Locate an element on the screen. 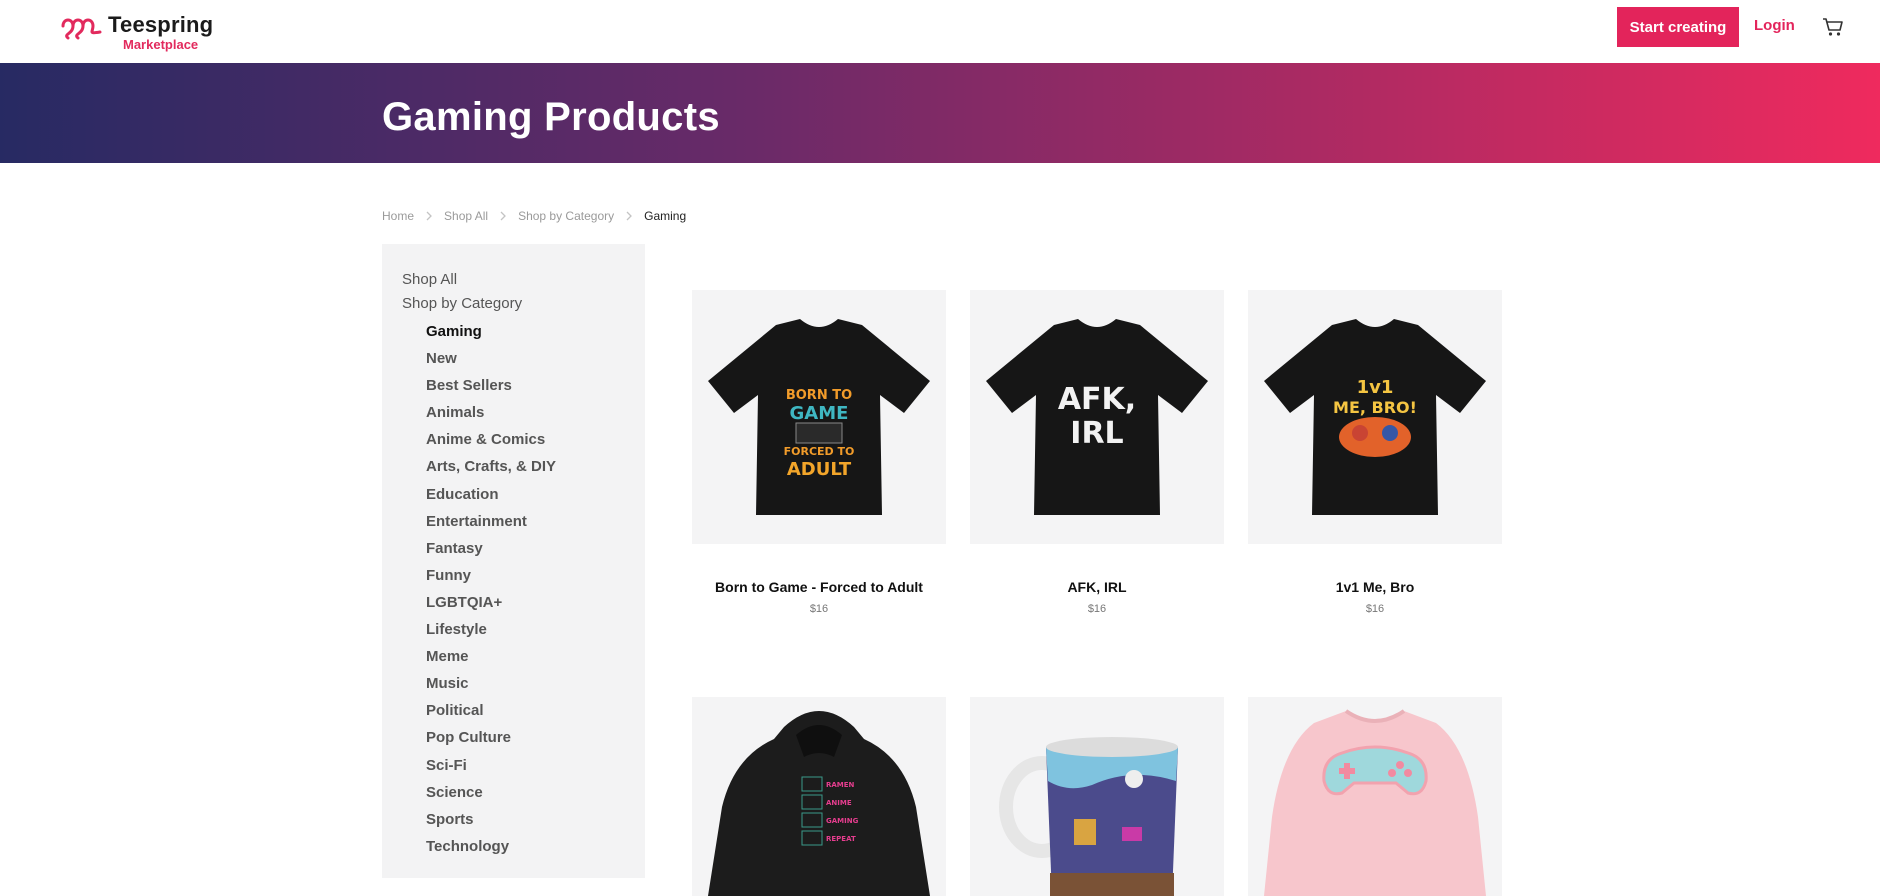 The height and width of the screenshot is (896, 1880). tshirt-icon: 1v1 ME, BRO! is located at coordinates (1375, 417).